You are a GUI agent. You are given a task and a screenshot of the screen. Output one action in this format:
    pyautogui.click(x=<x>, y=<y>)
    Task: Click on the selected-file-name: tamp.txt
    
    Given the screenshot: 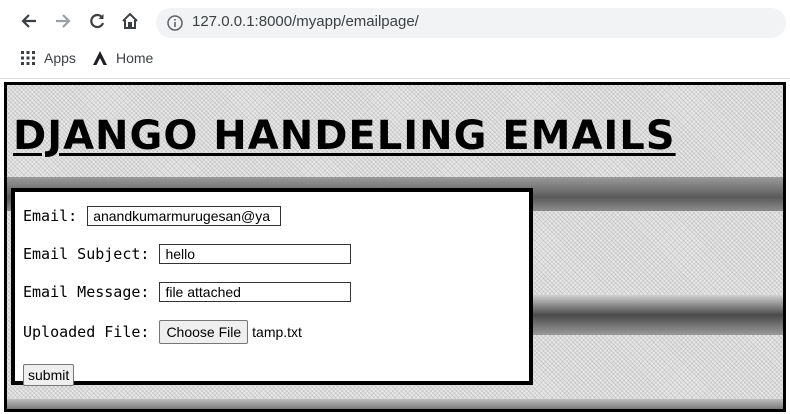 What is the action you would take?
    pyautogui.click(x=277, y=332)
    